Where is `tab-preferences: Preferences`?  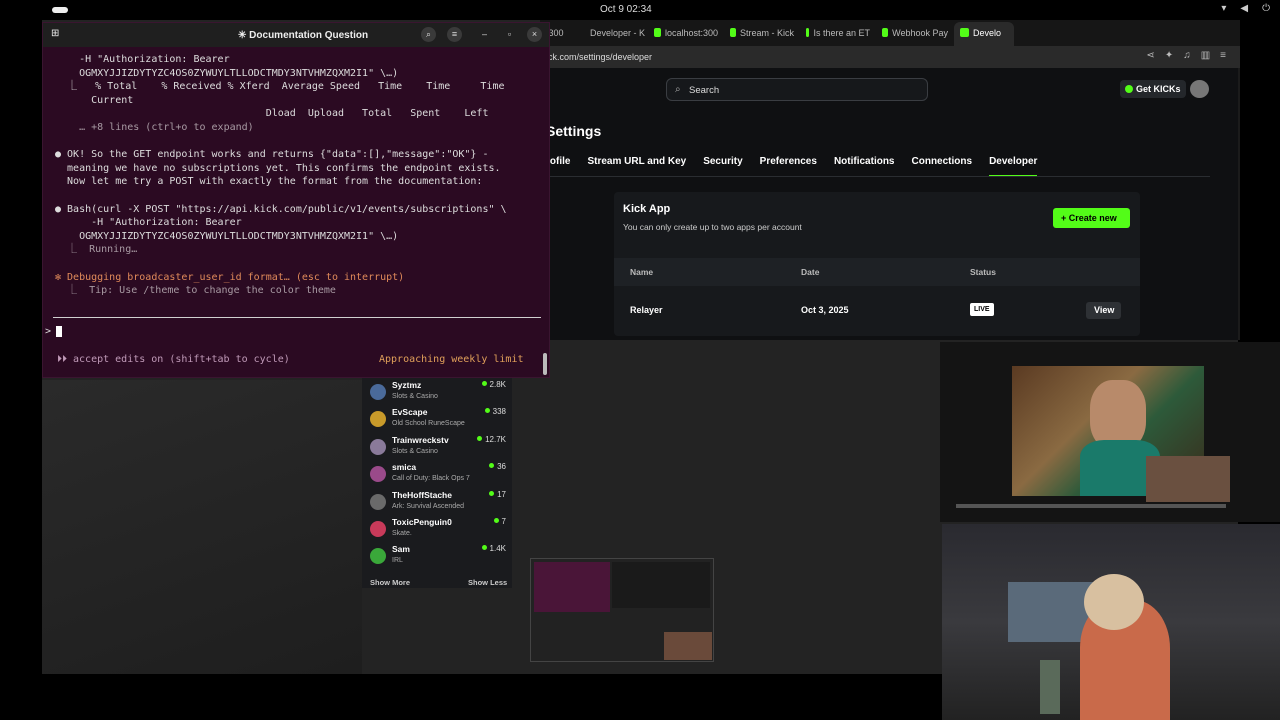 tab-preferences: Preferences is located at coordinates (788, 166).